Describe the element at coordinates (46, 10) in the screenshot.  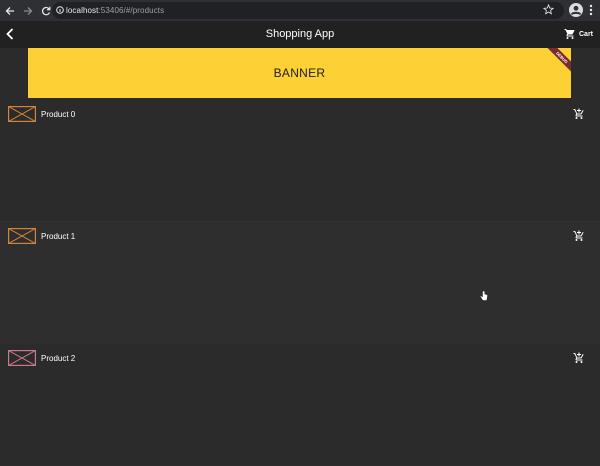
I see `reload-icon` at that location.